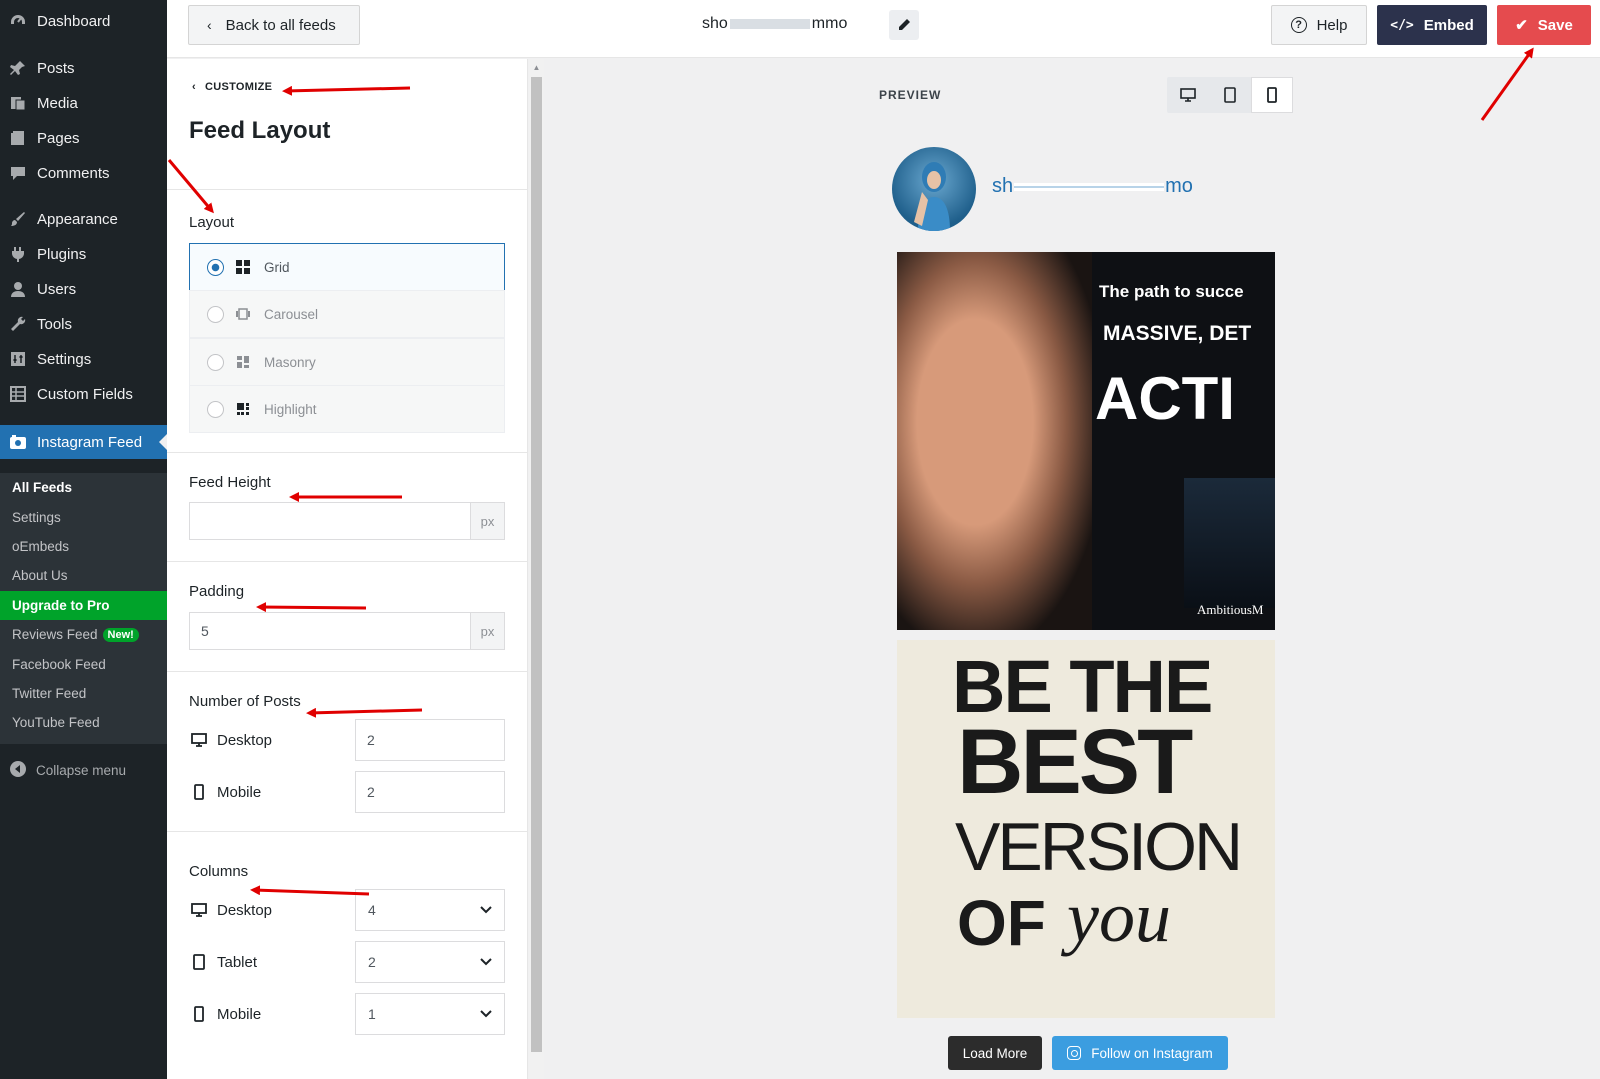  I want to click on columns-desktop-select: 4, so click(430, 910).